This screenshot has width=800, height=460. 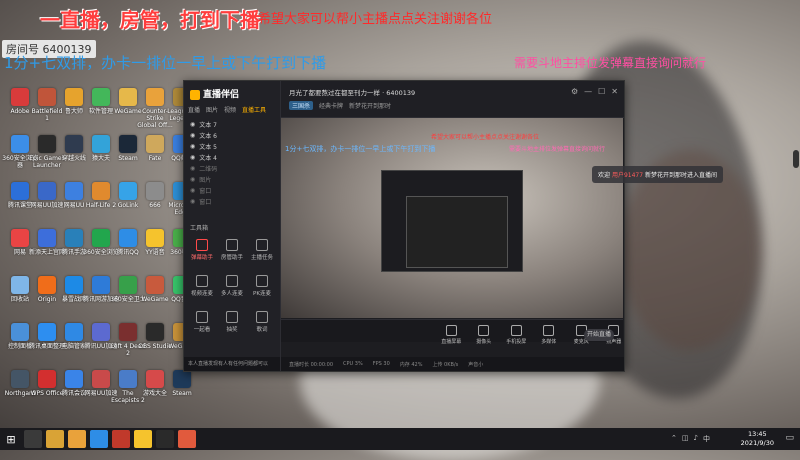 What do you see at coordinates (232, 322) in the screenshot?
I see `tool-button: 抽奖` at bounding box center [232, 322].